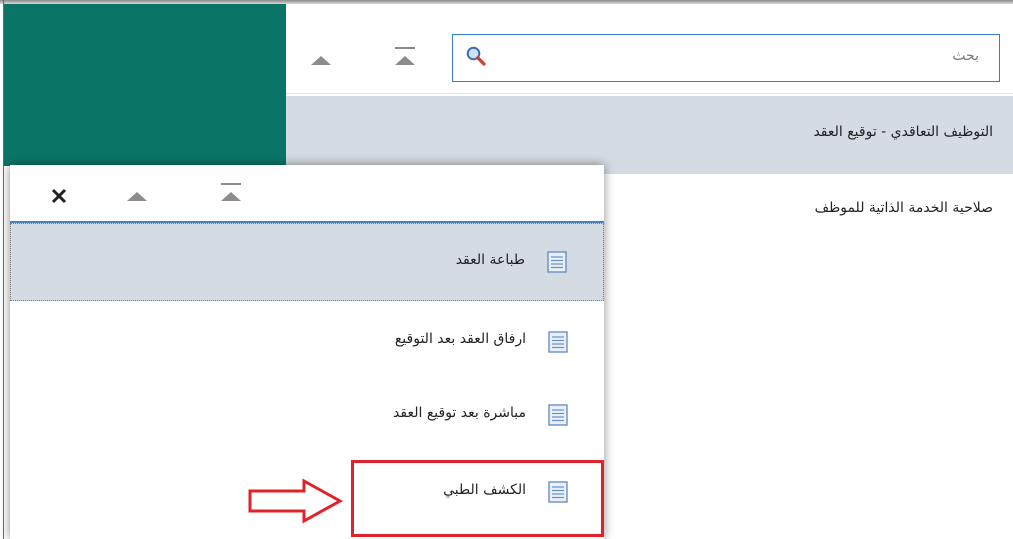 This screenshot has width=1013, height=539. I want to click on popup-item-label: طباعة العقد, so click(490, 260).